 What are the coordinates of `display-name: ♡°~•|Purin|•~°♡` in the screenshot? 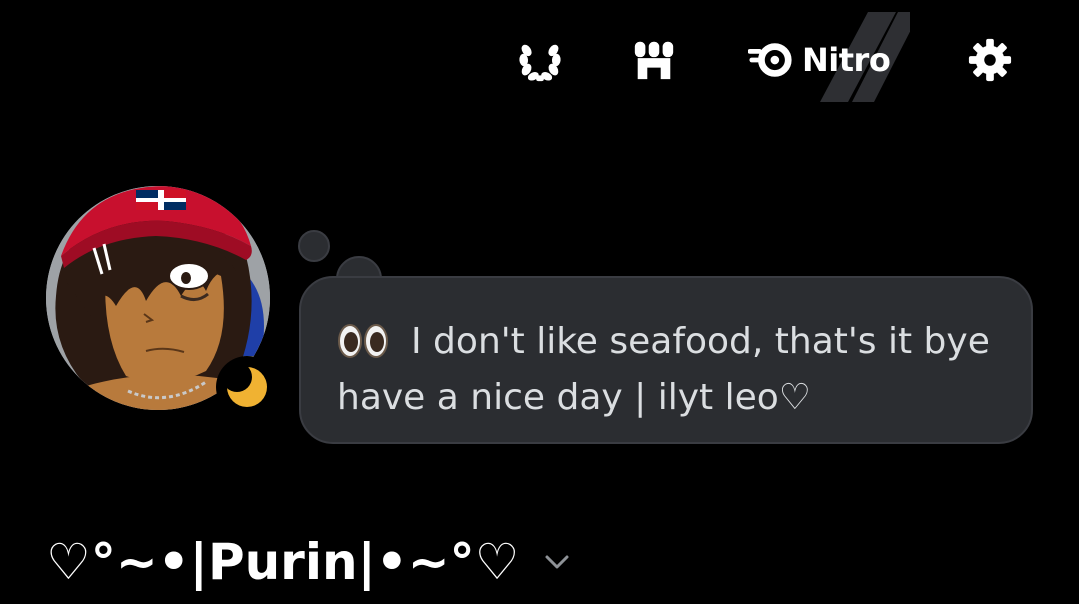 It's located at (310, 562).